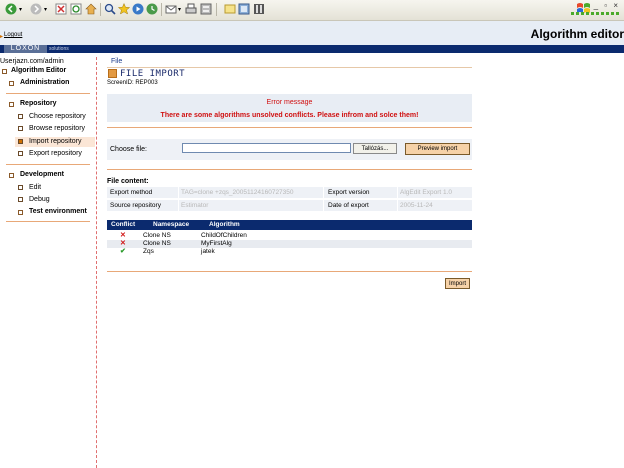 The width and height of the screenshot is (624, 468). What do you see at coordinates (348, 205) in the screenshot?
I see `date-of-export-label: Date of export` at bounding box center [348, 205].